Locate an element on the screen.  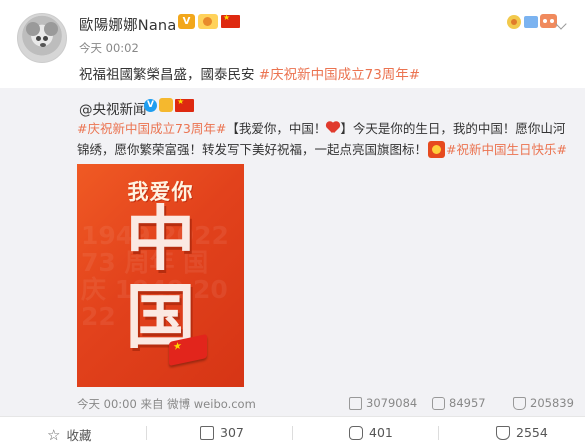
author-badges: V is located at coordinates (209, 21).